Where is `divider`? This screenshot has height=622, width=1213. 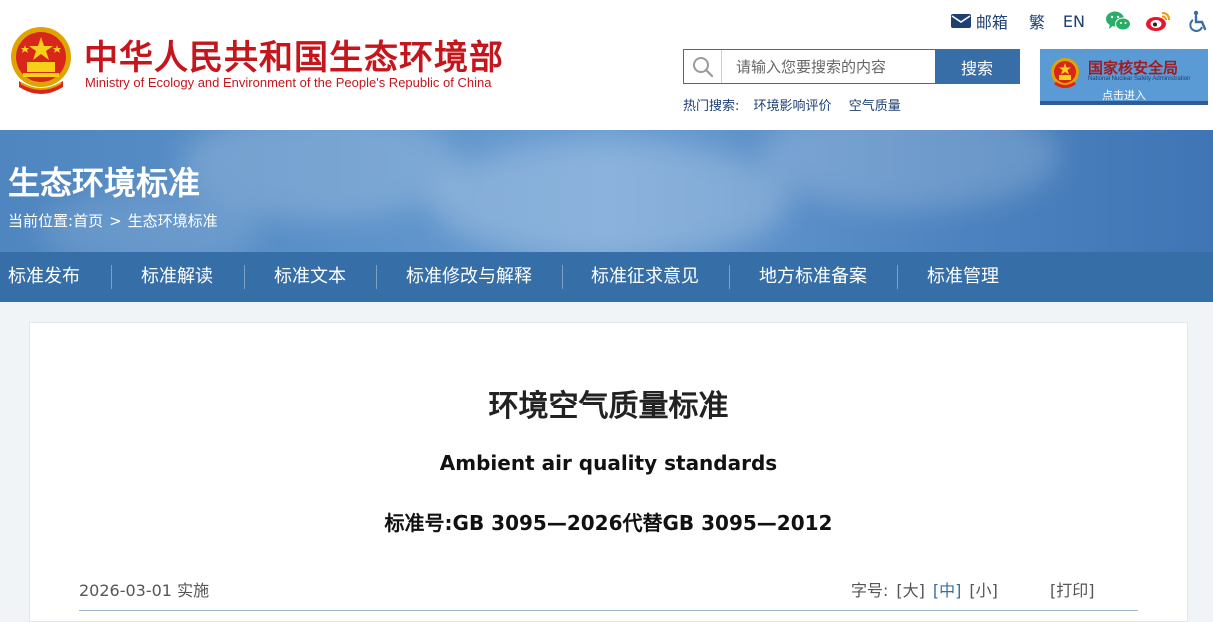
divider is located at coordinates (608, 610).